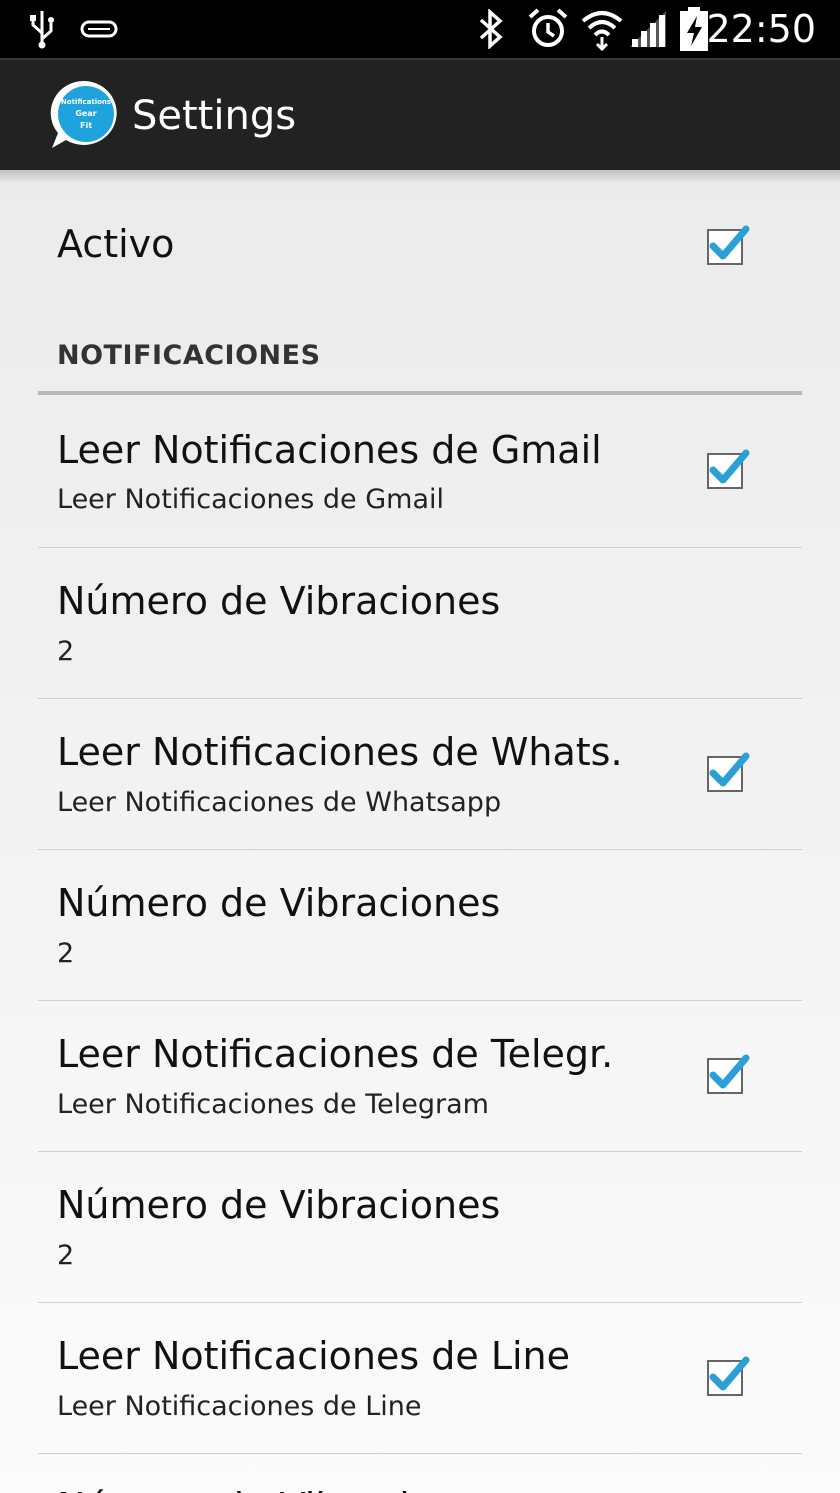 The image size is (840, 1493). What do you see at coordinates (420, 393) in the screenshot?
I see `category-divider` at bounding box center [420, 393].